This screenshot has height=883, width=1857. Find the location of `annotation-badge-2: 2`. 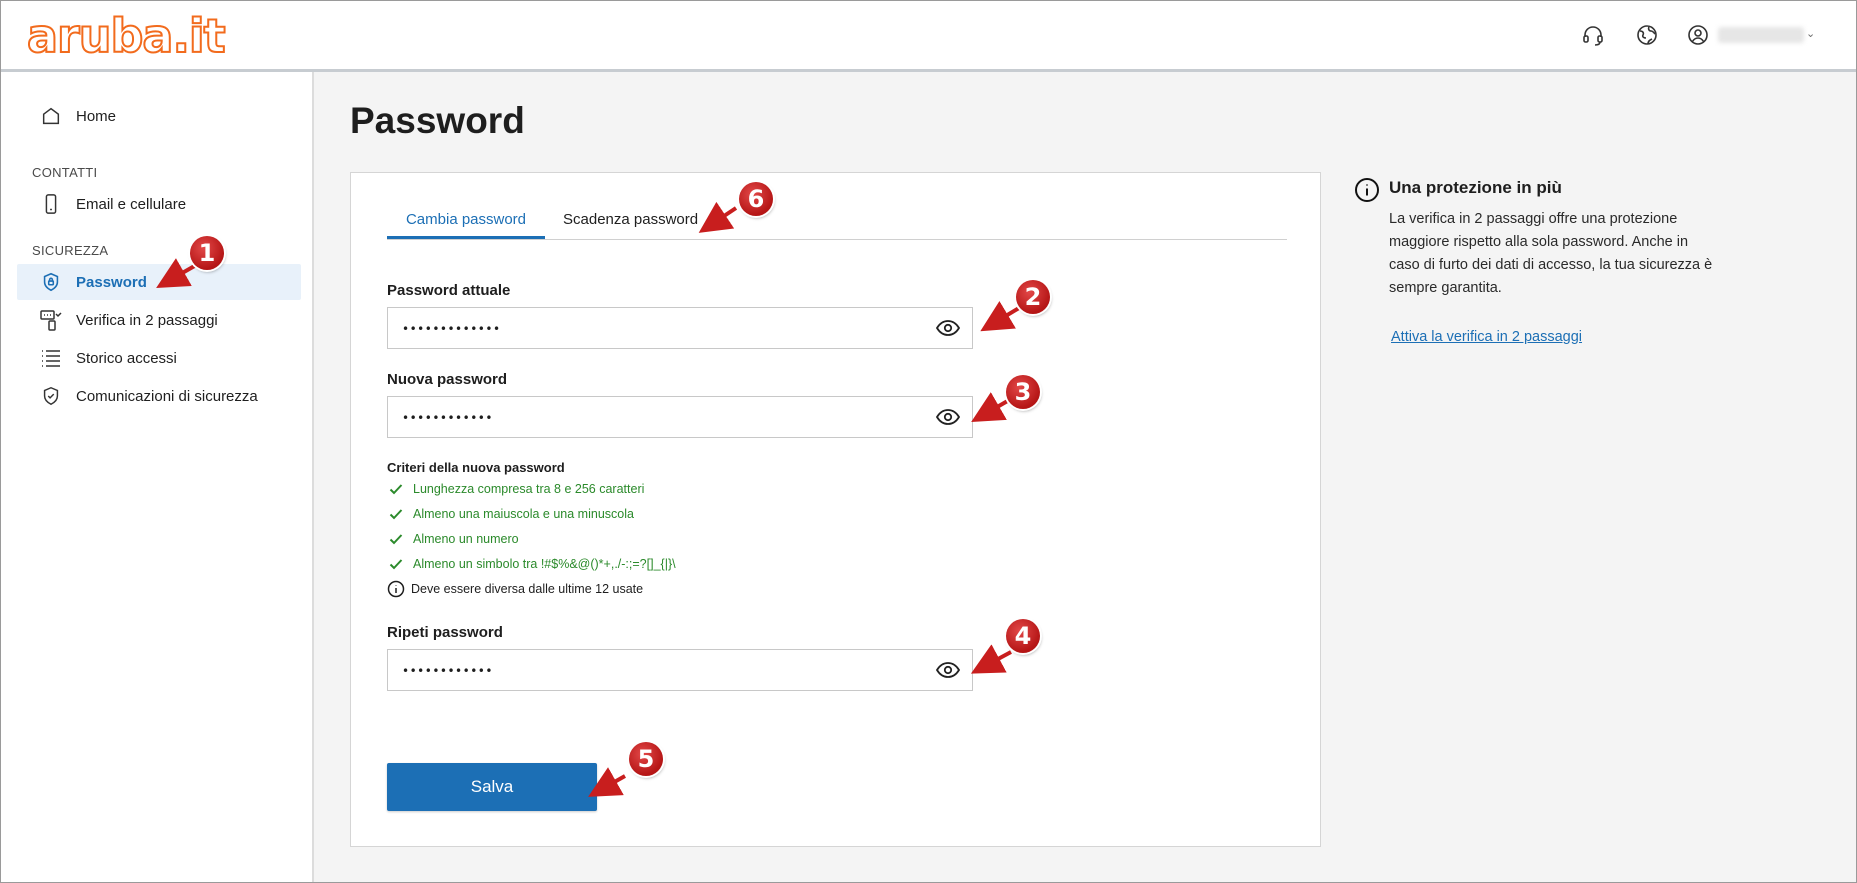

annotation-badge-2: 2 is located at coordinates (1033, 297).